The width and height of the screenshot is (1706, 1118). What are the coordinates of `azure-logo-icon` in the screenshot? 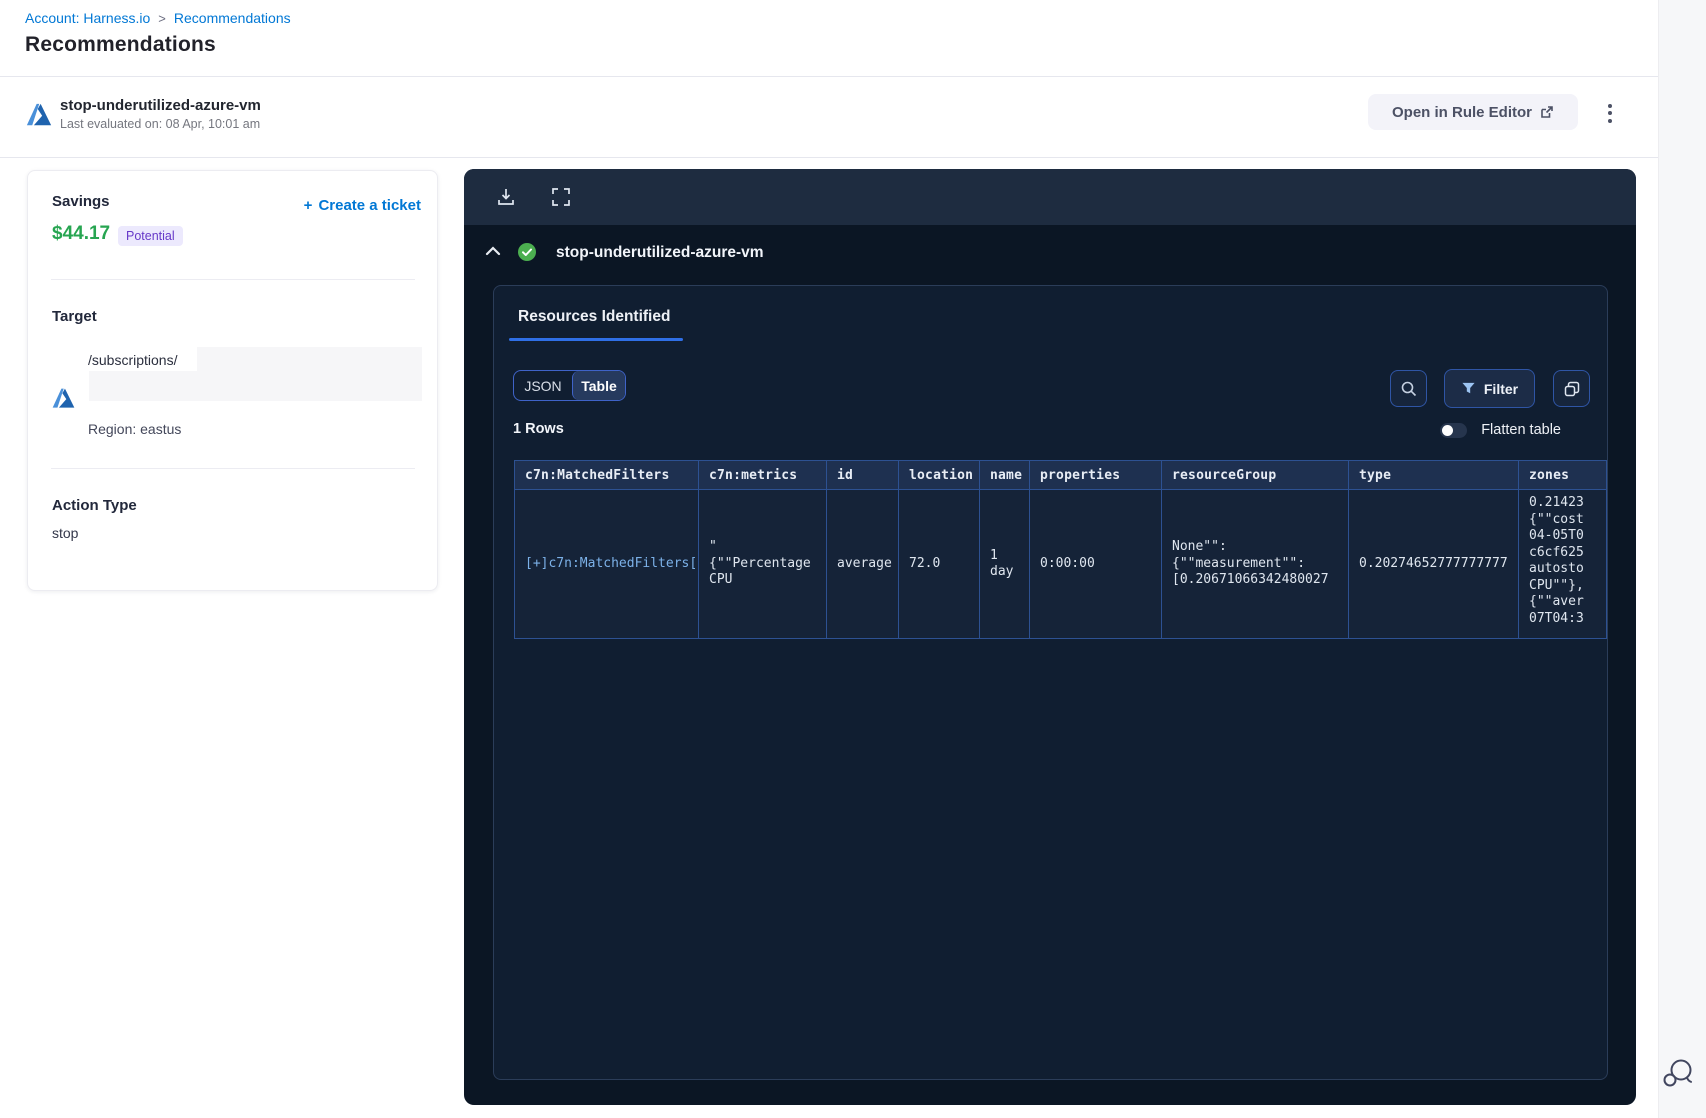 It's located at (39, 114).